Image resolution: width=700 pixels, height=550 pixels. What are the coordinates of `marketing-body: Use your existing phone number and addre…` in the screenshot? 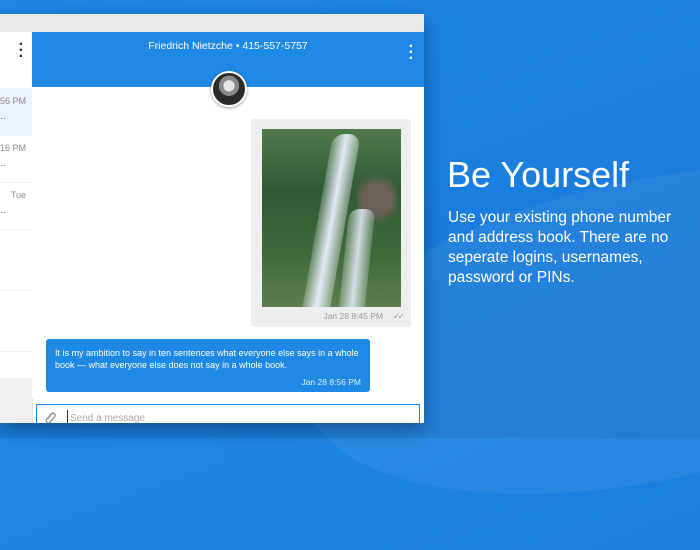 It's located at (560, 247).